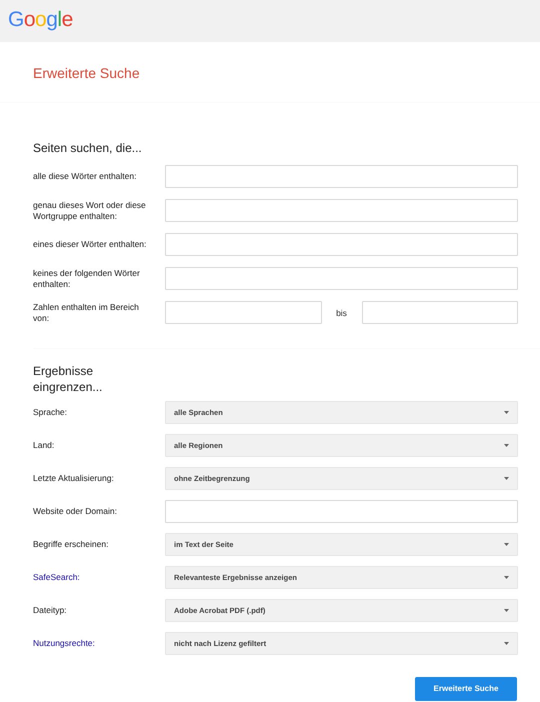 This screenshot has width=540, height=702. What do you see at coordinates (64, 643) in the screenshot?
I see `field-label-link: Nutzungsrechte:` at bounding box center [64, 643].